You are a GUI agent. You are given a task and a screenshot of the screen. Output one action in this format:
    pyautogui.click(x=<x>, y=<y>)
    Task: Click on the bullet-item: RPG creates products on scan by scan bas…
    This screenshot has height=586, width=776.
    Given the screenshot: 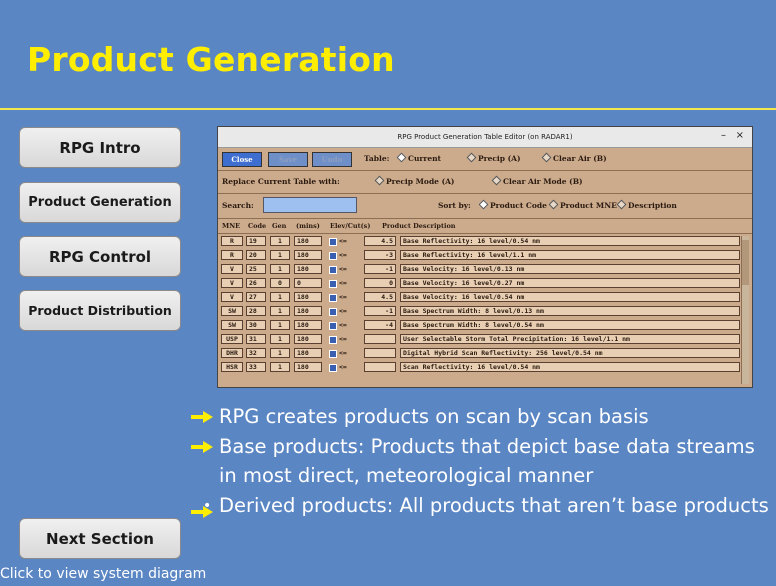 What is the action you would take?
    pyautogui.click(x=481, y=417)
    